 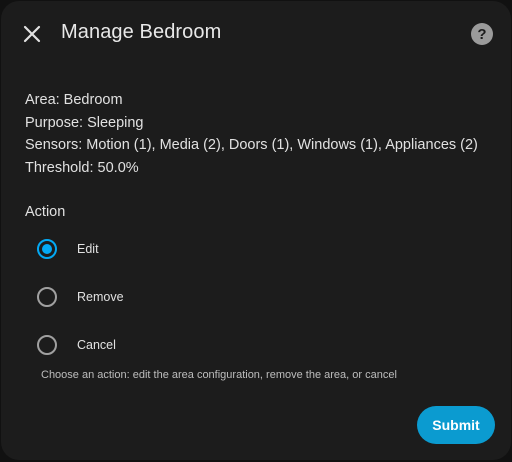 I want to click on radio-edit, so click(x=47, y=249).